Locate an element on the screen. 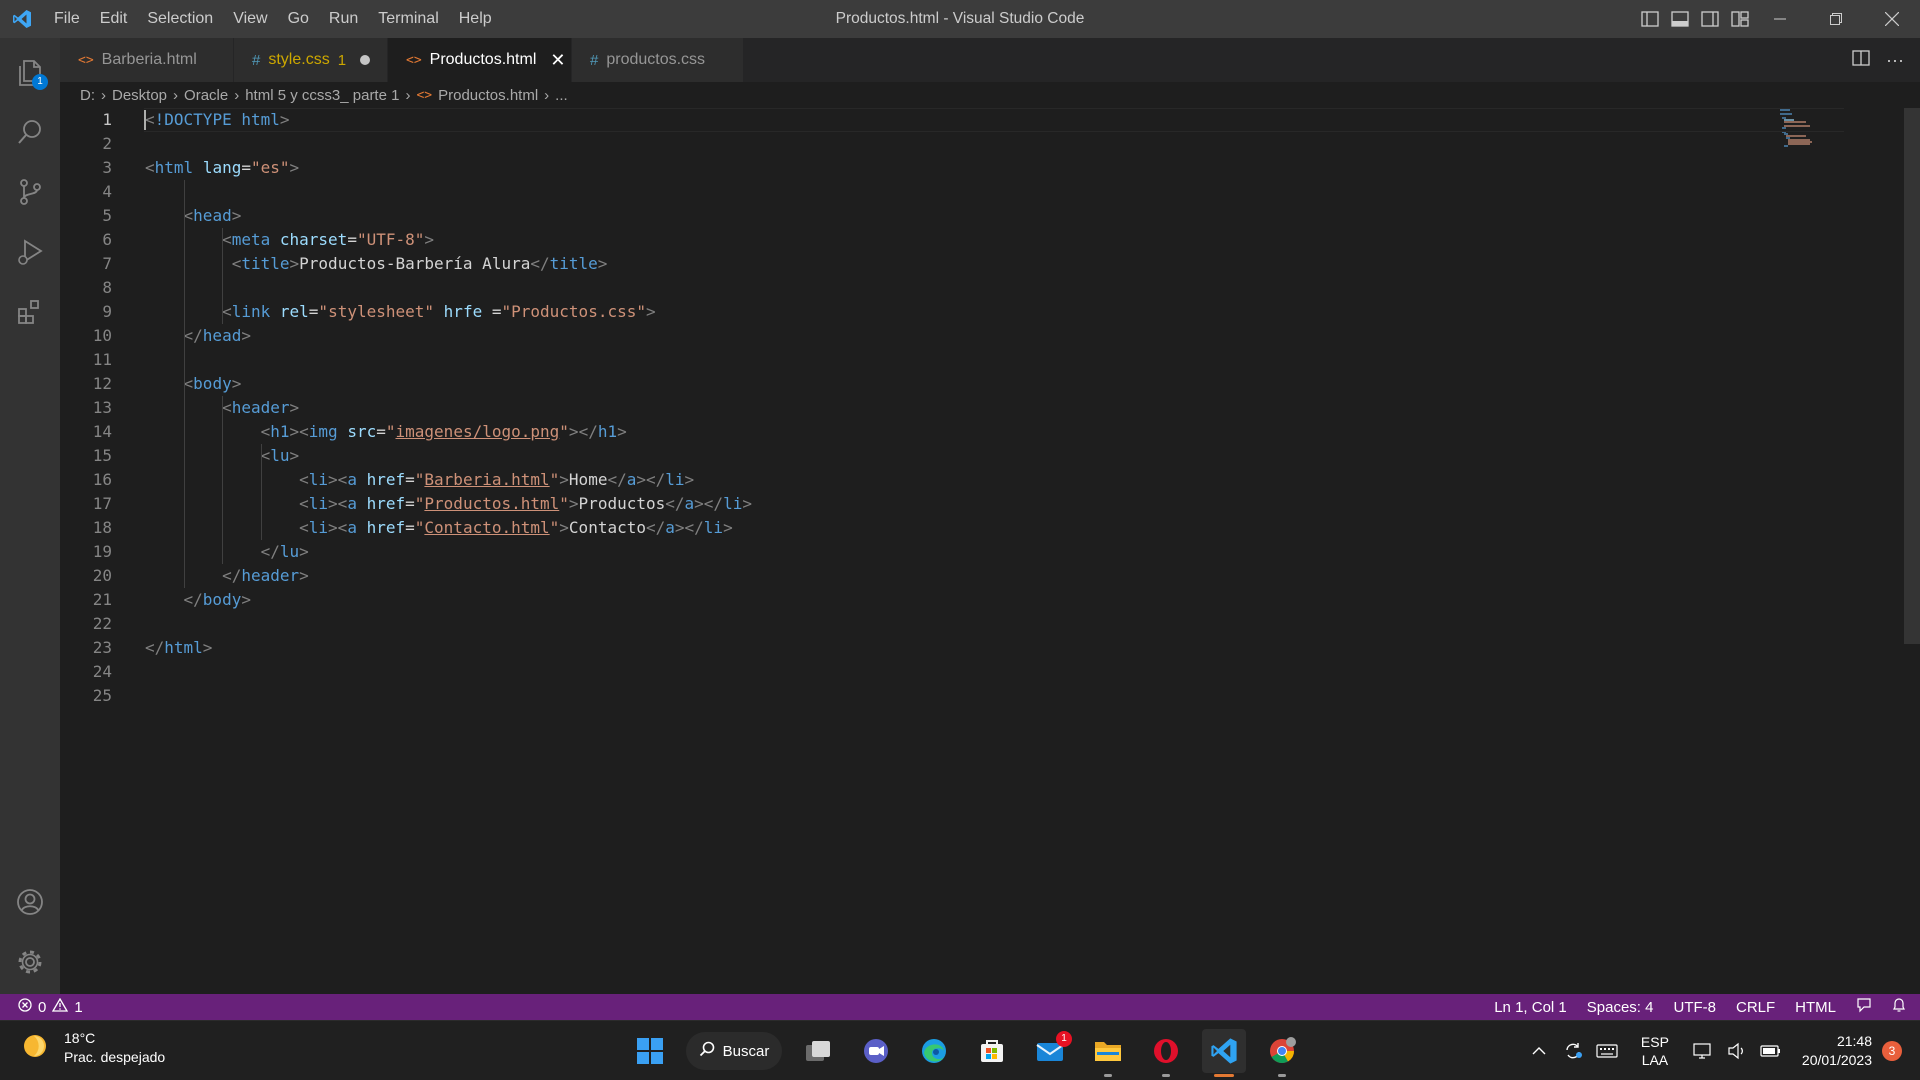 The width and height of the screenshot is (1920, 1080). editor-scrollbar is located at coordinates (1912, 376).